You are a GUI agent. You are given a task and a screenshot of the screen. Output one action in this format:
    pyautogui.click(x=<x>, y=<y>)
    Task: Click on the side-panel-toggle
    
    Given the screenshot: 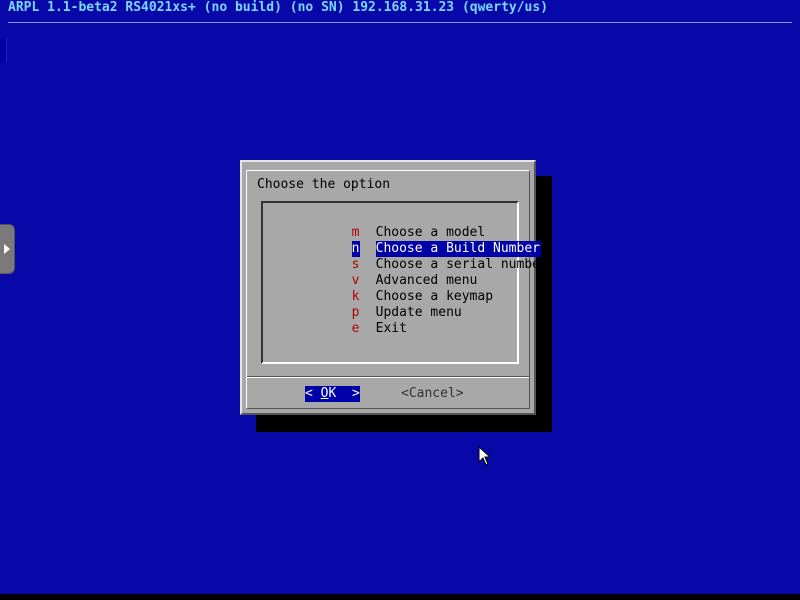 What is the action you would take?
    pyautogui.click(x=7, y=249)
    